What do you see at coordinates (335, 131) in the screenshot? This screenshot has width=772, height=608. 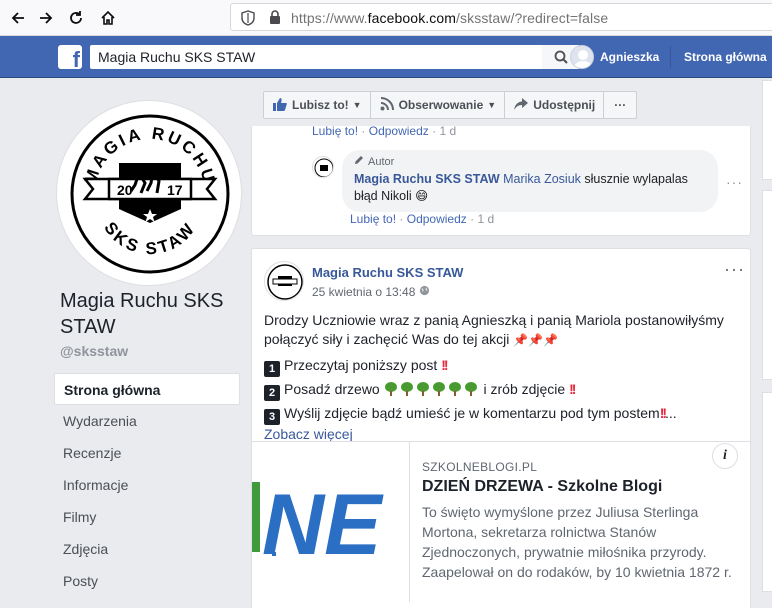 I see `comment-like-link: Lubię to!` at bounding box center [335, 131].